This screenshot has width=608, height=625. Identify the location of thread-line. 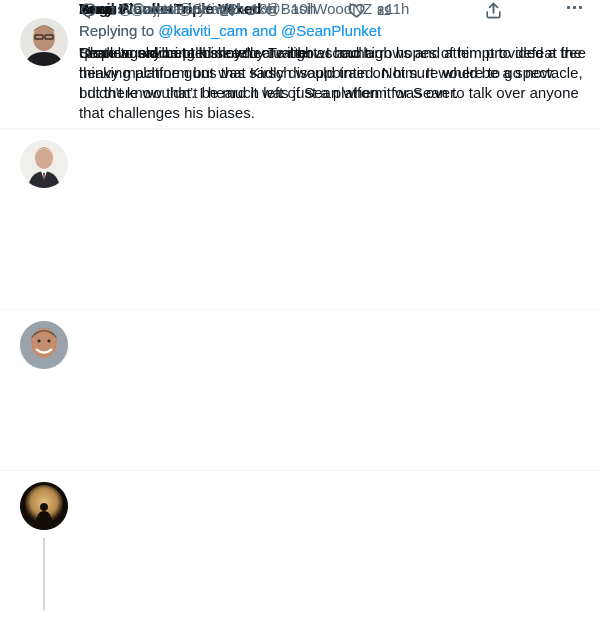
(44, 574).